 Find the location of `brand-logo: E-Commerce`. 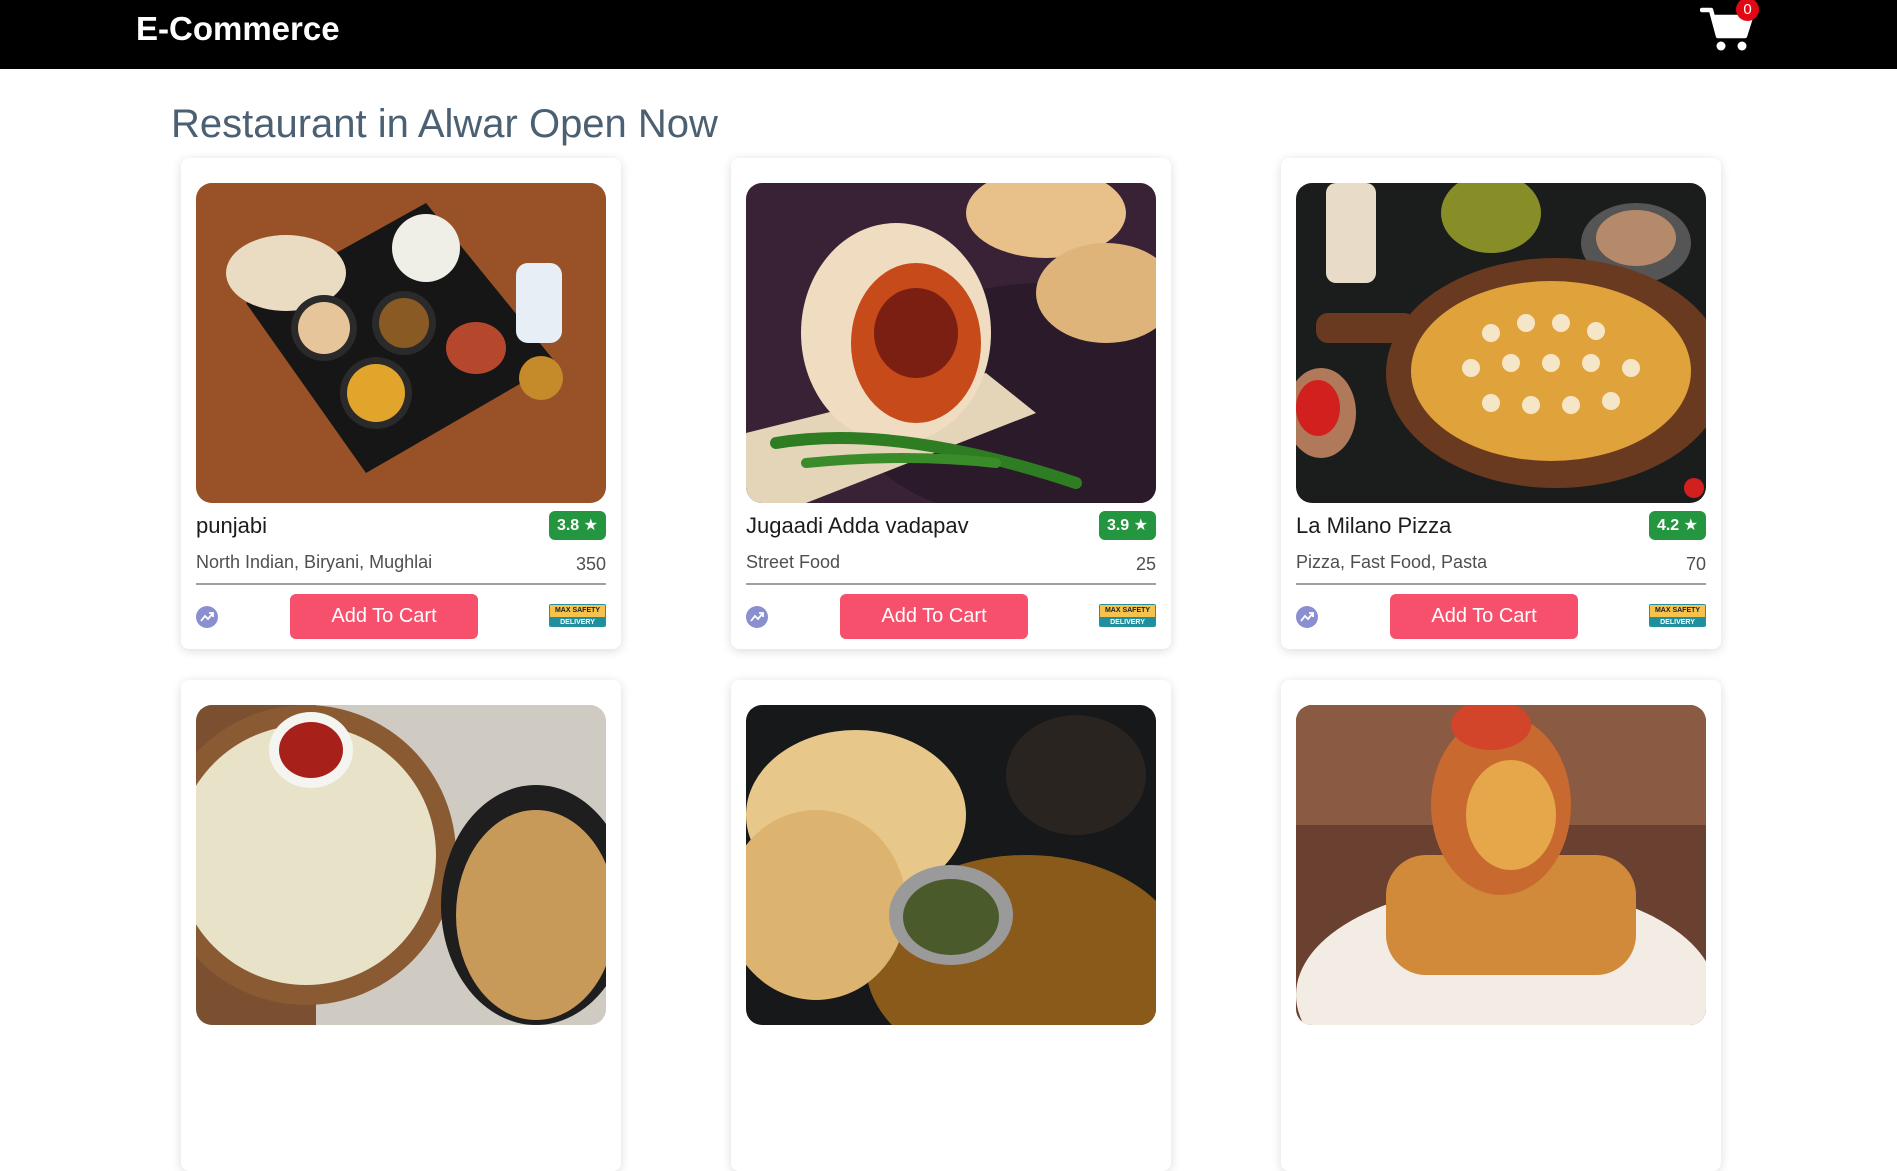

brand-logo: E-Commerce is located at coordinates (238, 29).